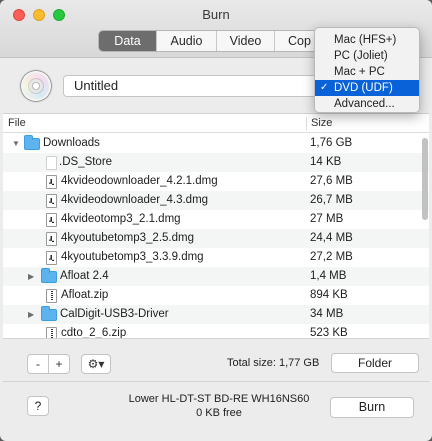  I want to click on file-name: 4kvideotomp3_2.1.dmg, so click(121, 219).